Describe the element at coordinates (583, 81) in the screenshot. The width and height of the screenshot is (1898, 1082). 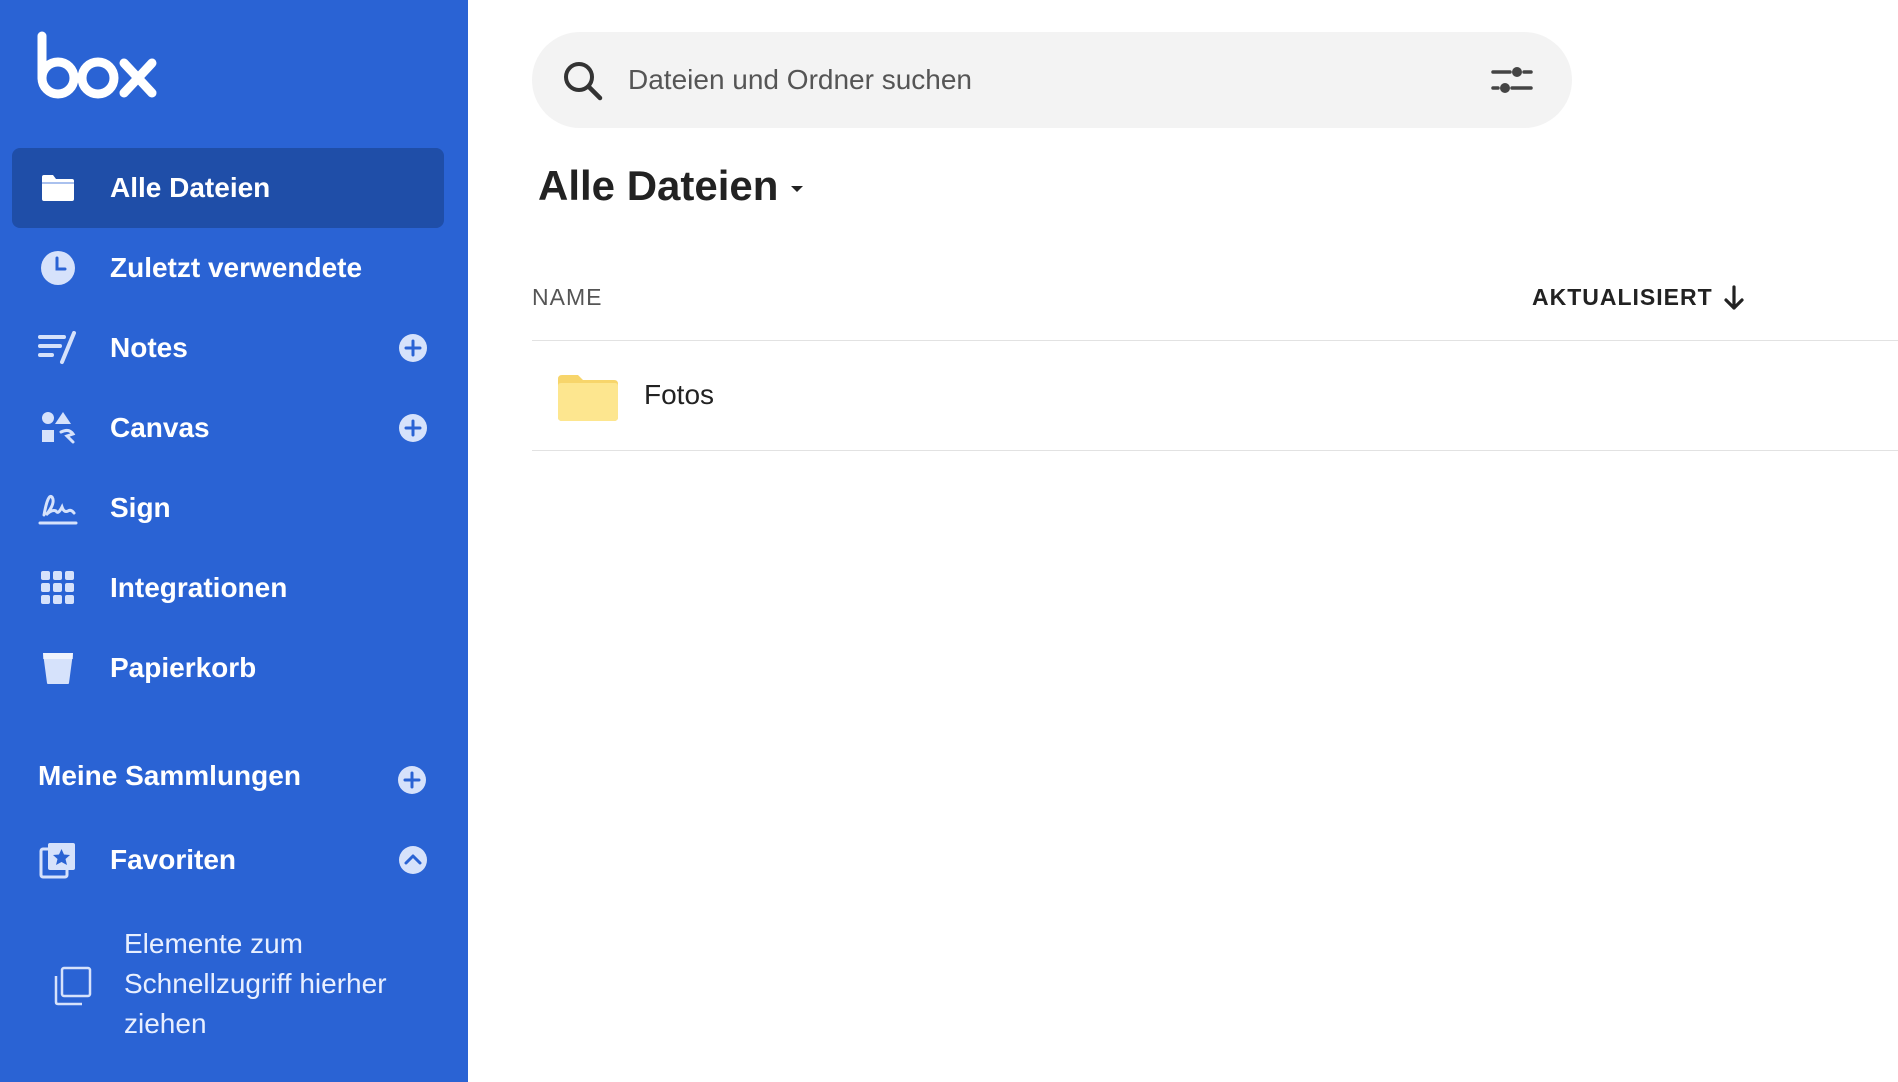
I see `search-icon` at that location.